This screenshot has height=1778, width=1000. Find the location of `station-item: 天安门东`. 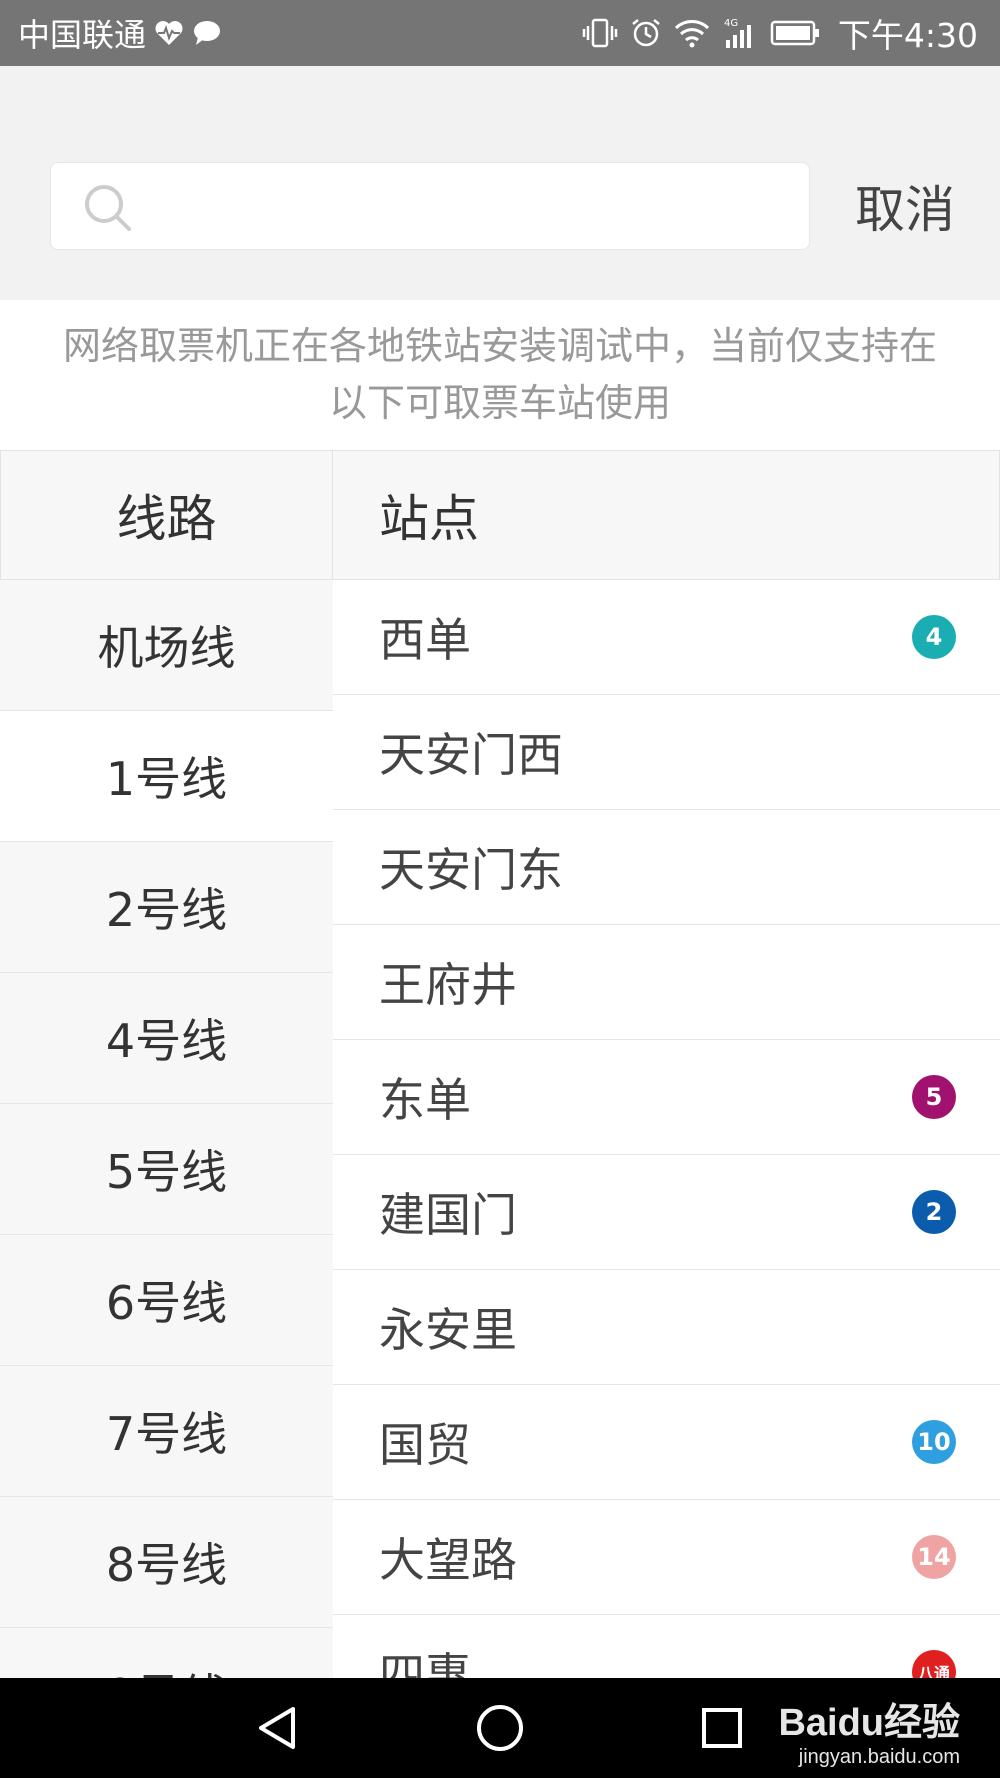

station-item: 天安门东 is located at coordinates (666, 867).